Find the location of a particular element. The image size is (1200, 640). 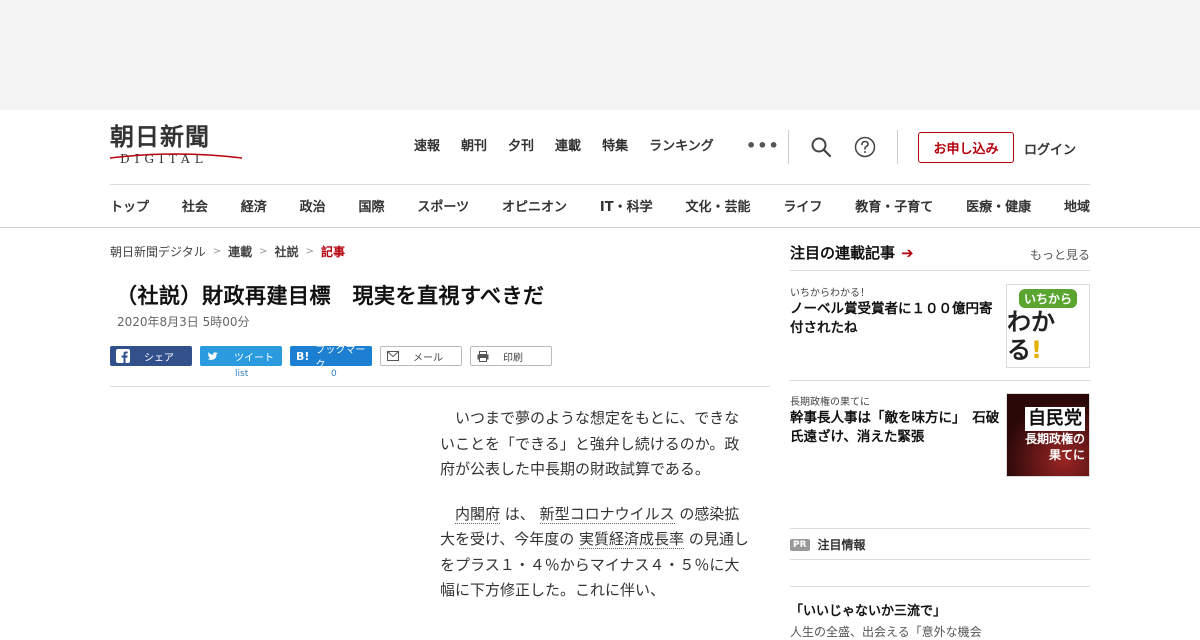

category-culture: 文化・芸能 is located at coordinates (717, 205).